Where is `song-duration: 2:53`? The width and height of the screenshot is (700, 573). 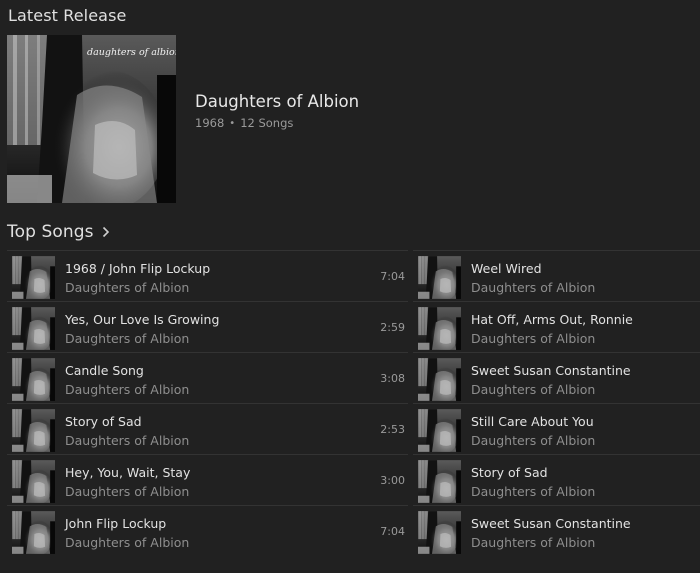 song-duration: 2:53 is located at coordinates (392, 429).